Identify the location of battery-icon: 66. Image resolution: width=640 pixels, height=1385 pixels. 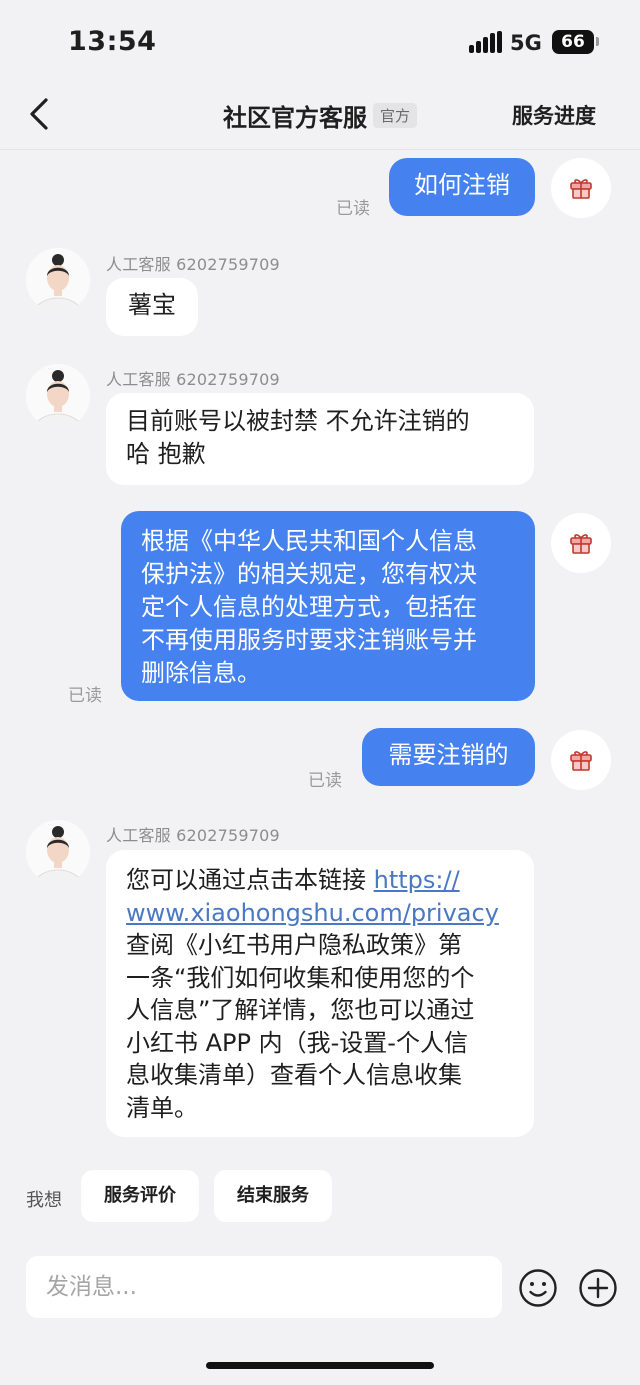
(573, 42).